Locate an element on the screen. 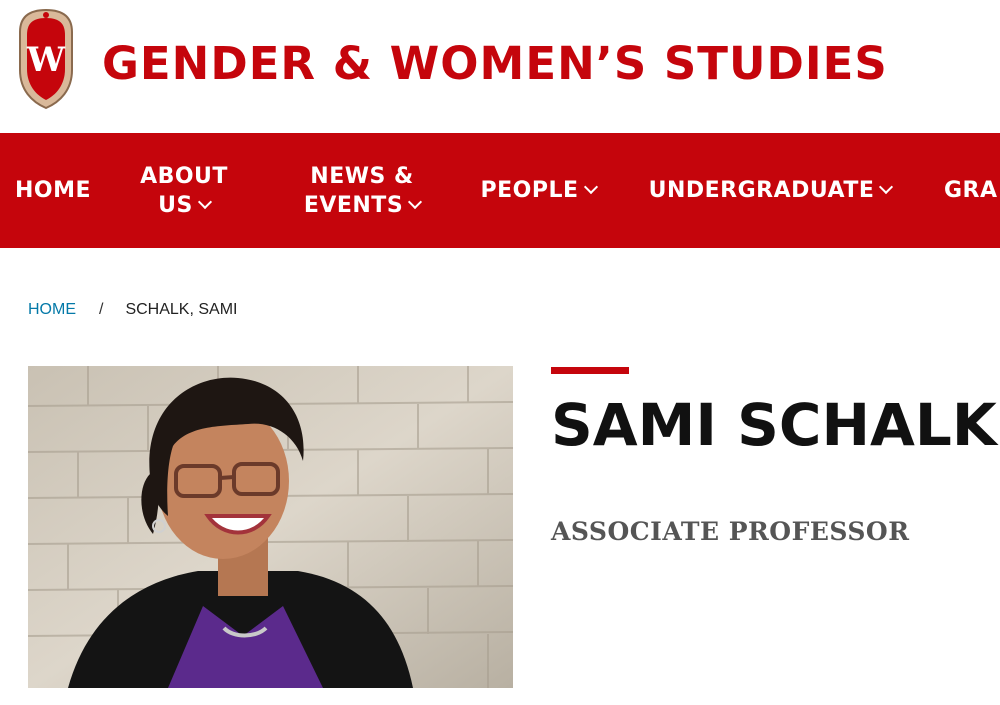 This screenshot has height=705, width=1000. breadcrumb-home-link: HOME is located at coordinates (52, 309).